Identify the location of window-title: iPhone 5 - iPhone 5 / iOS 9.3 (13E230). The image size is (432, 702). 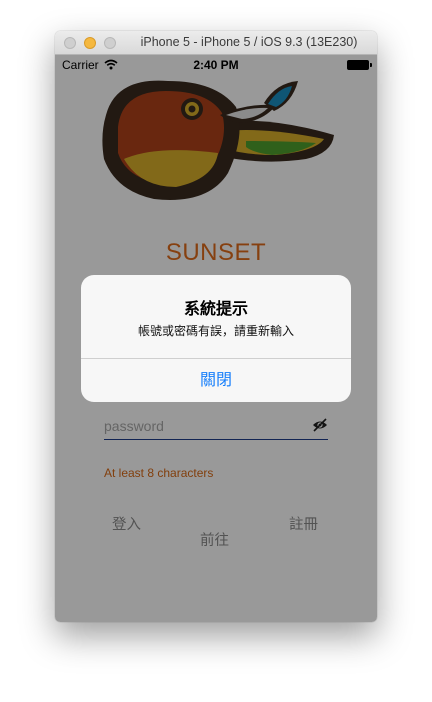
(249, 42).